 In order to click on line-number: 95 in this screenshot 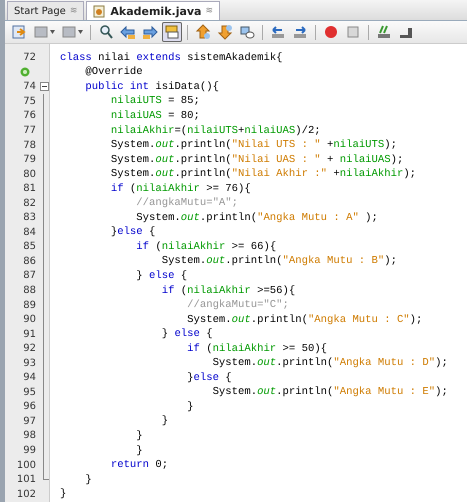, I will do `click(29, 392)`.